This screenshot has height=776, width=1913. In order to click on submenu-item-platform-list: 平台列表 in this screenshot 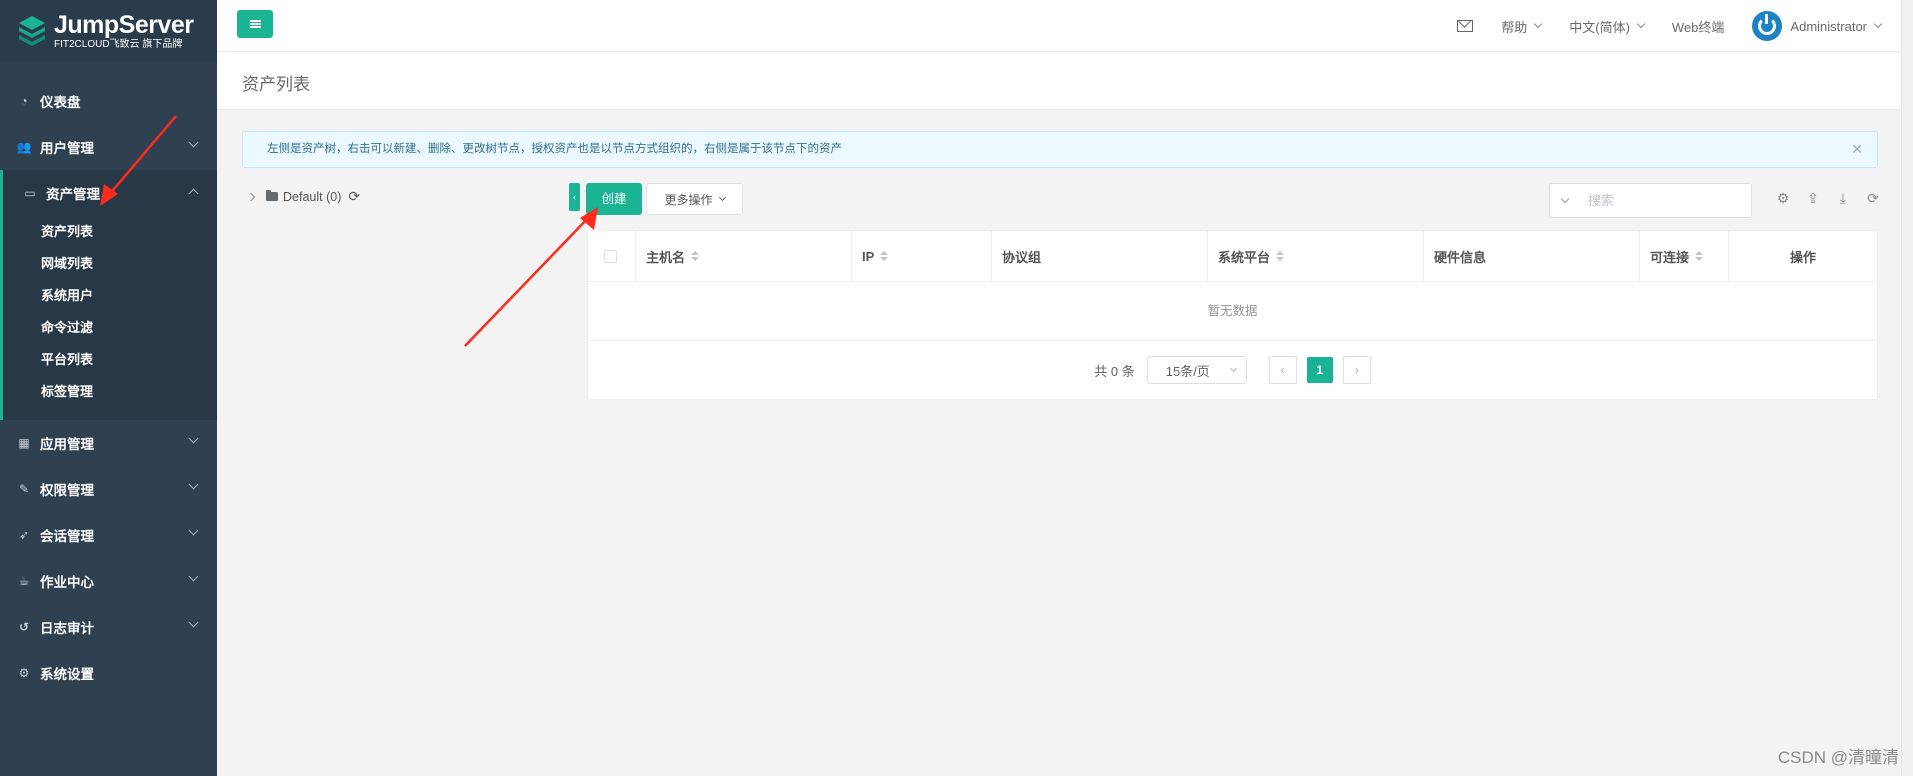, I will do `click(110, 360)`.